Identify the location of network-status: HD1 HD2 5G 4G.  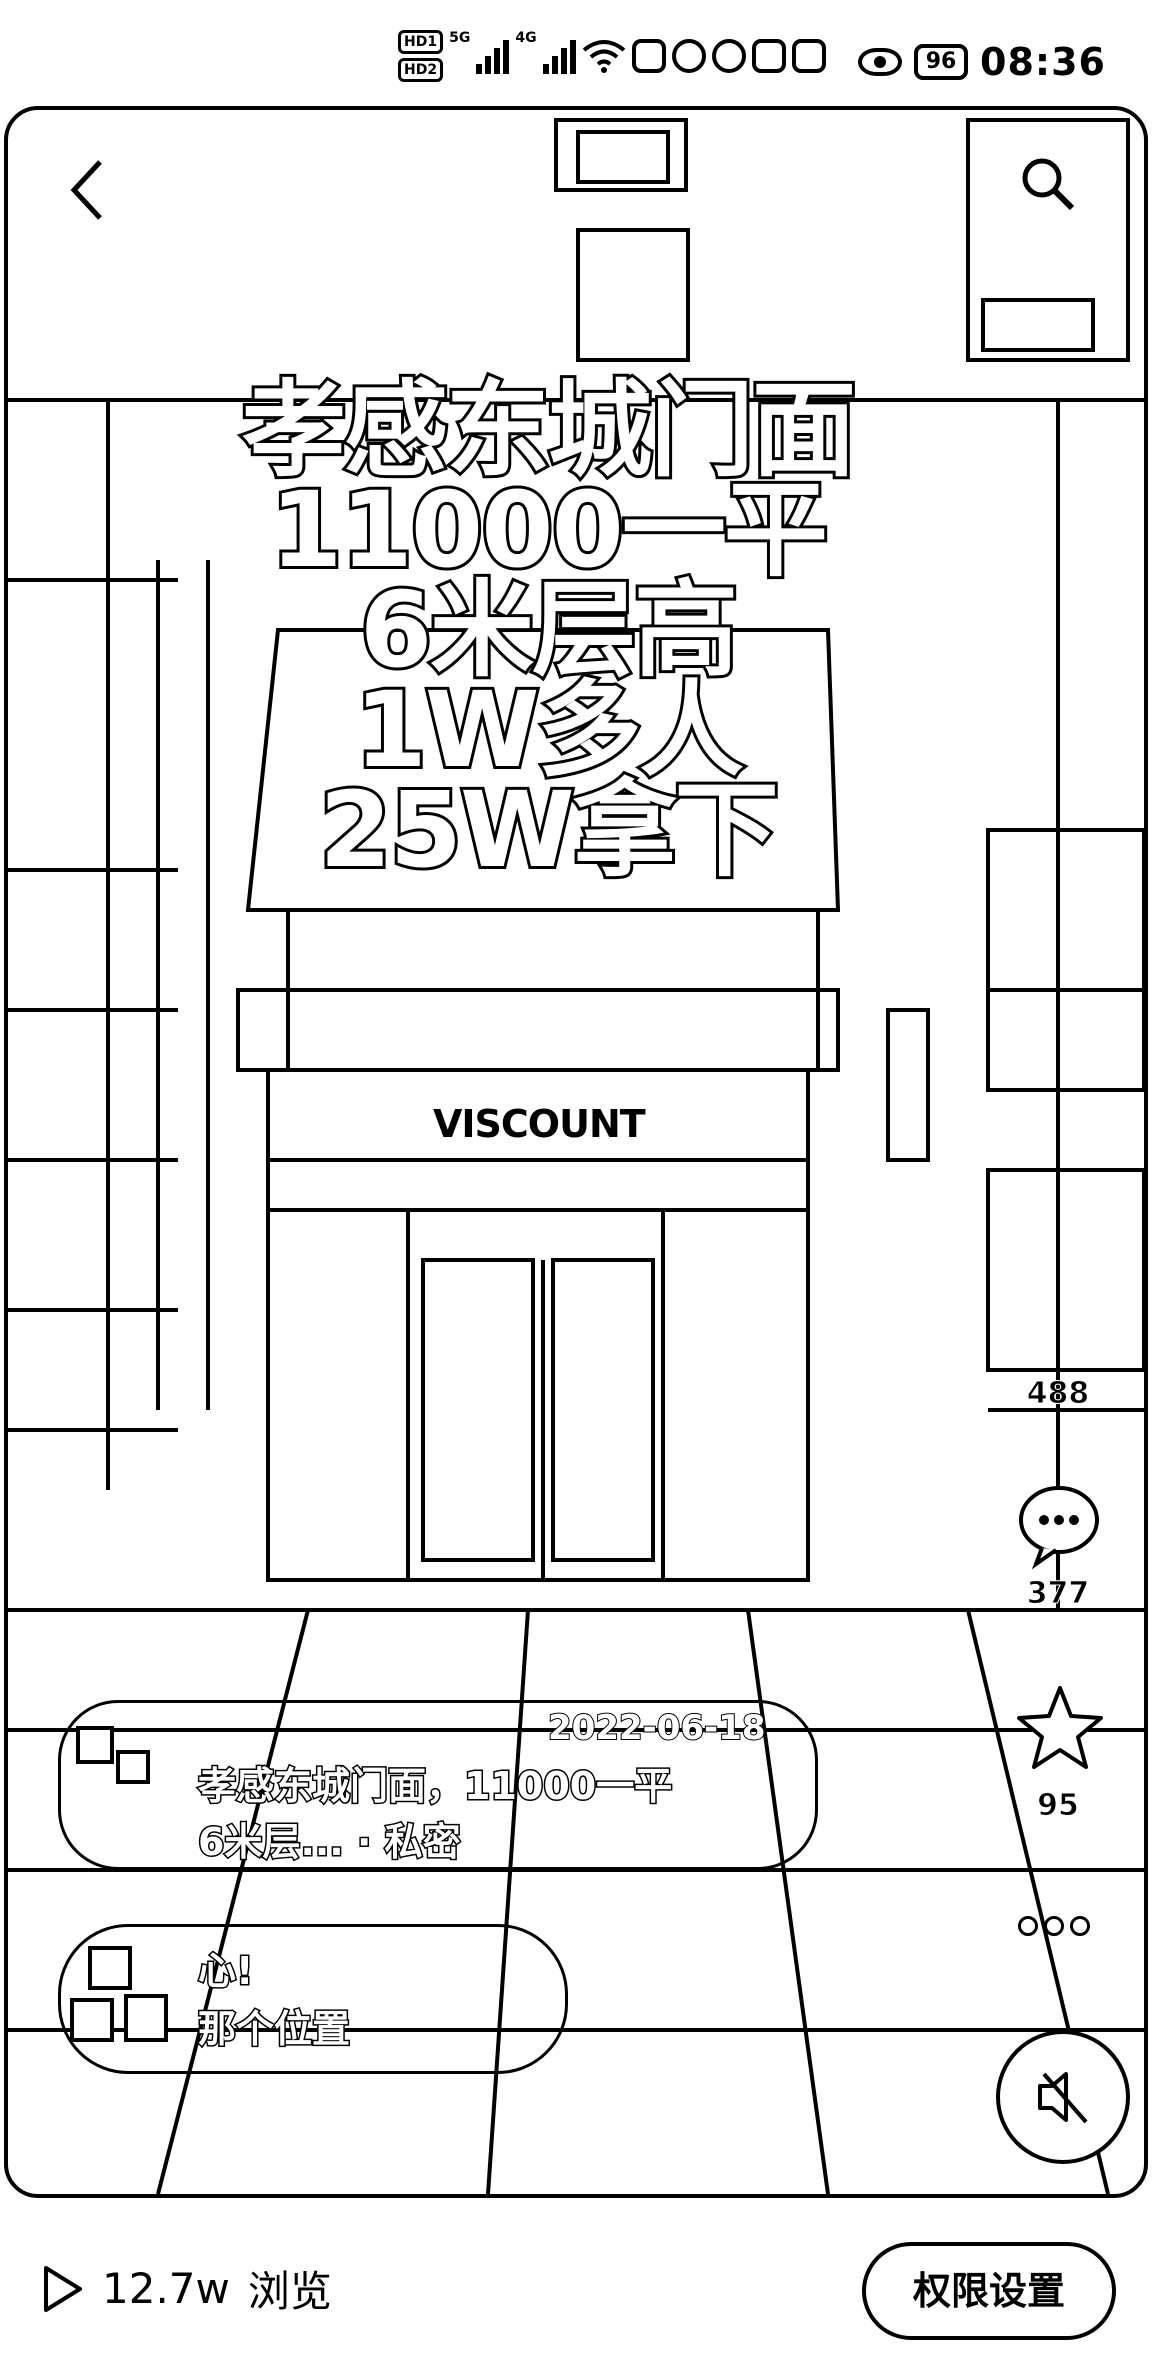
(612, 56).